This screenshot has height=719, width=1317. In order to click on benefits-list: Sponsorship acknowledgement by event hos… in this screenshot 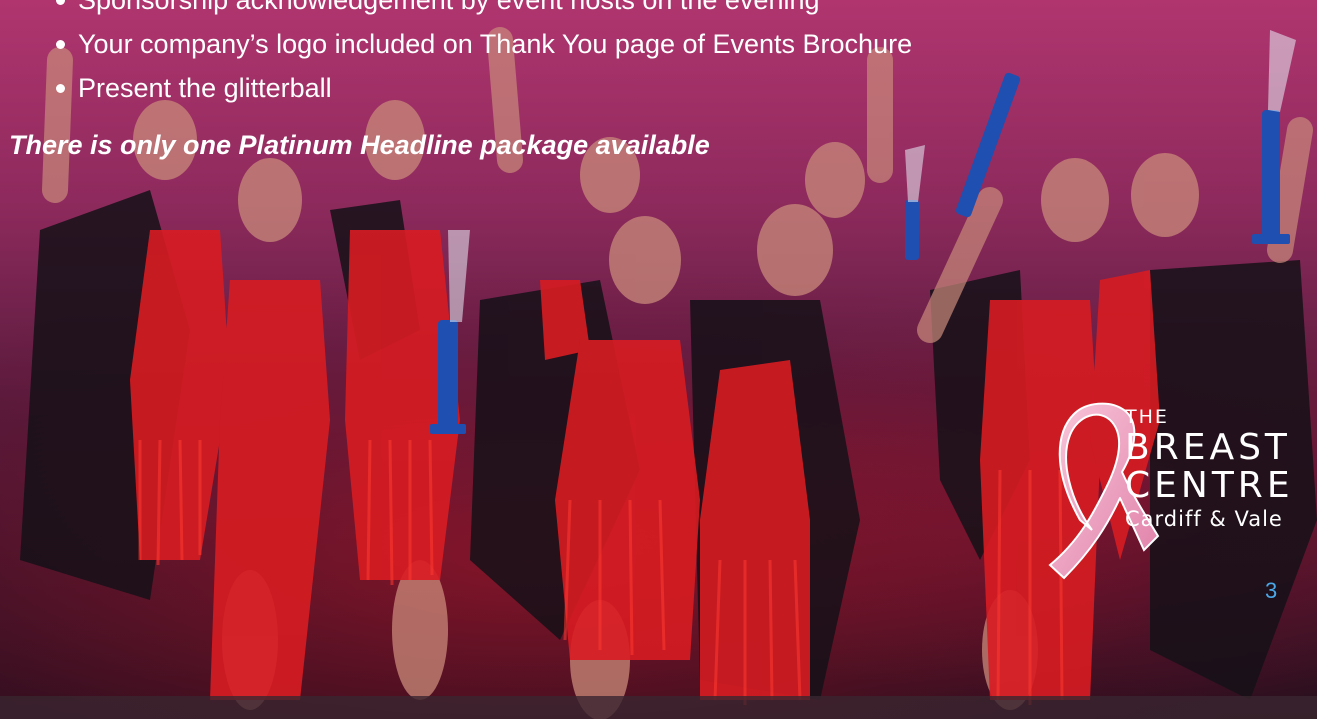, I will do `click(482, 55)`.